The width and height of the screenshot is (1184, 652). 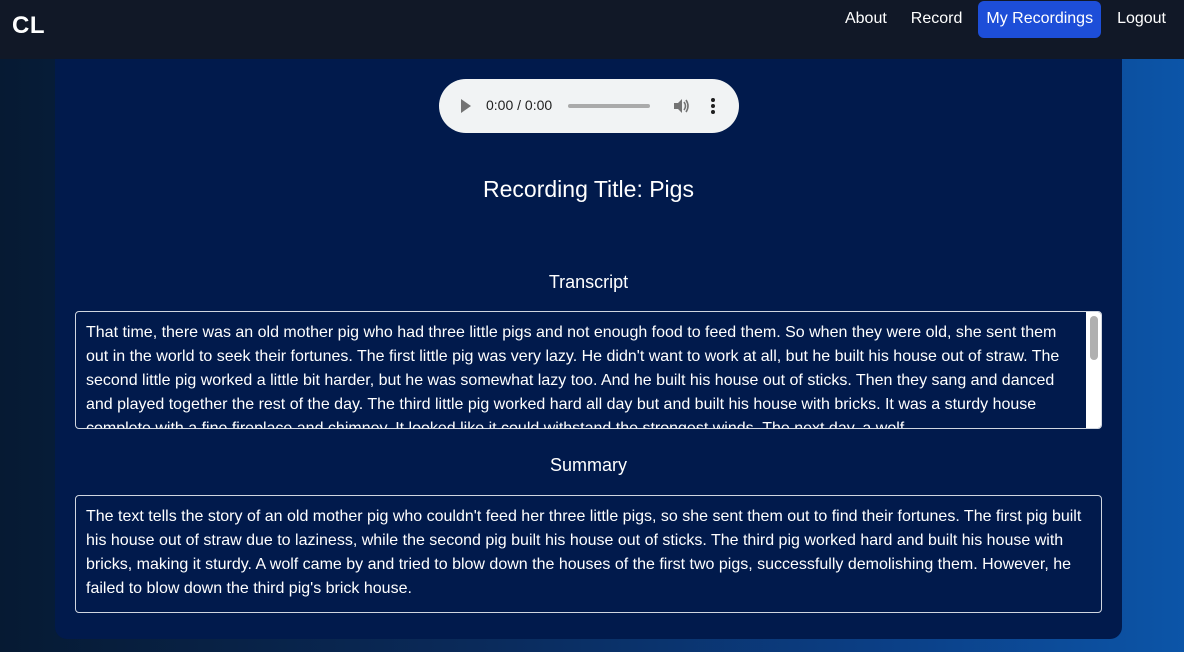 What do you see at coordinates (592, 29) in the screenshot?
I see `top-navbar: CL About Record My Recordings Logout` at bounding box center [592, 29].